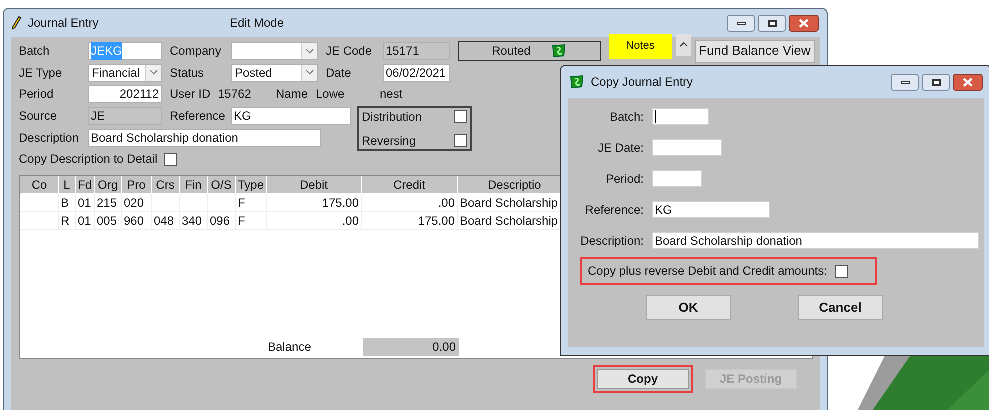 The width and height of the screenshot is (989, 410). I want to click on column-header: Fd, so click(85, 185).